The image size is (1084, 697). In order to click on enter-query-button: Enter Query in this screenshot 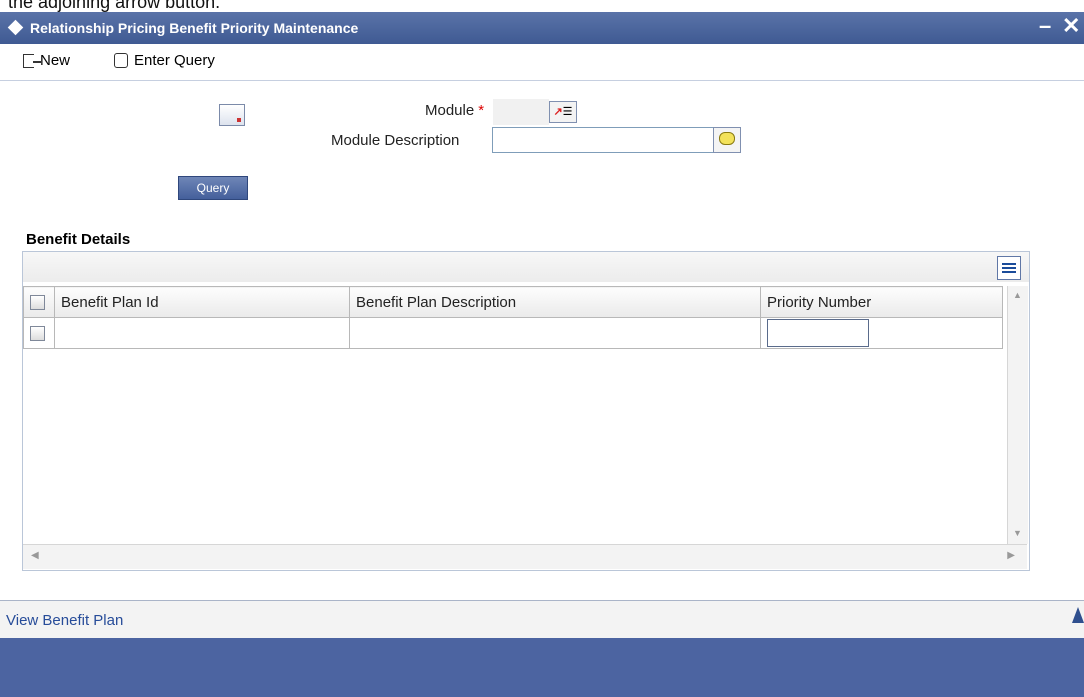, I will do `click(164, 60)`.